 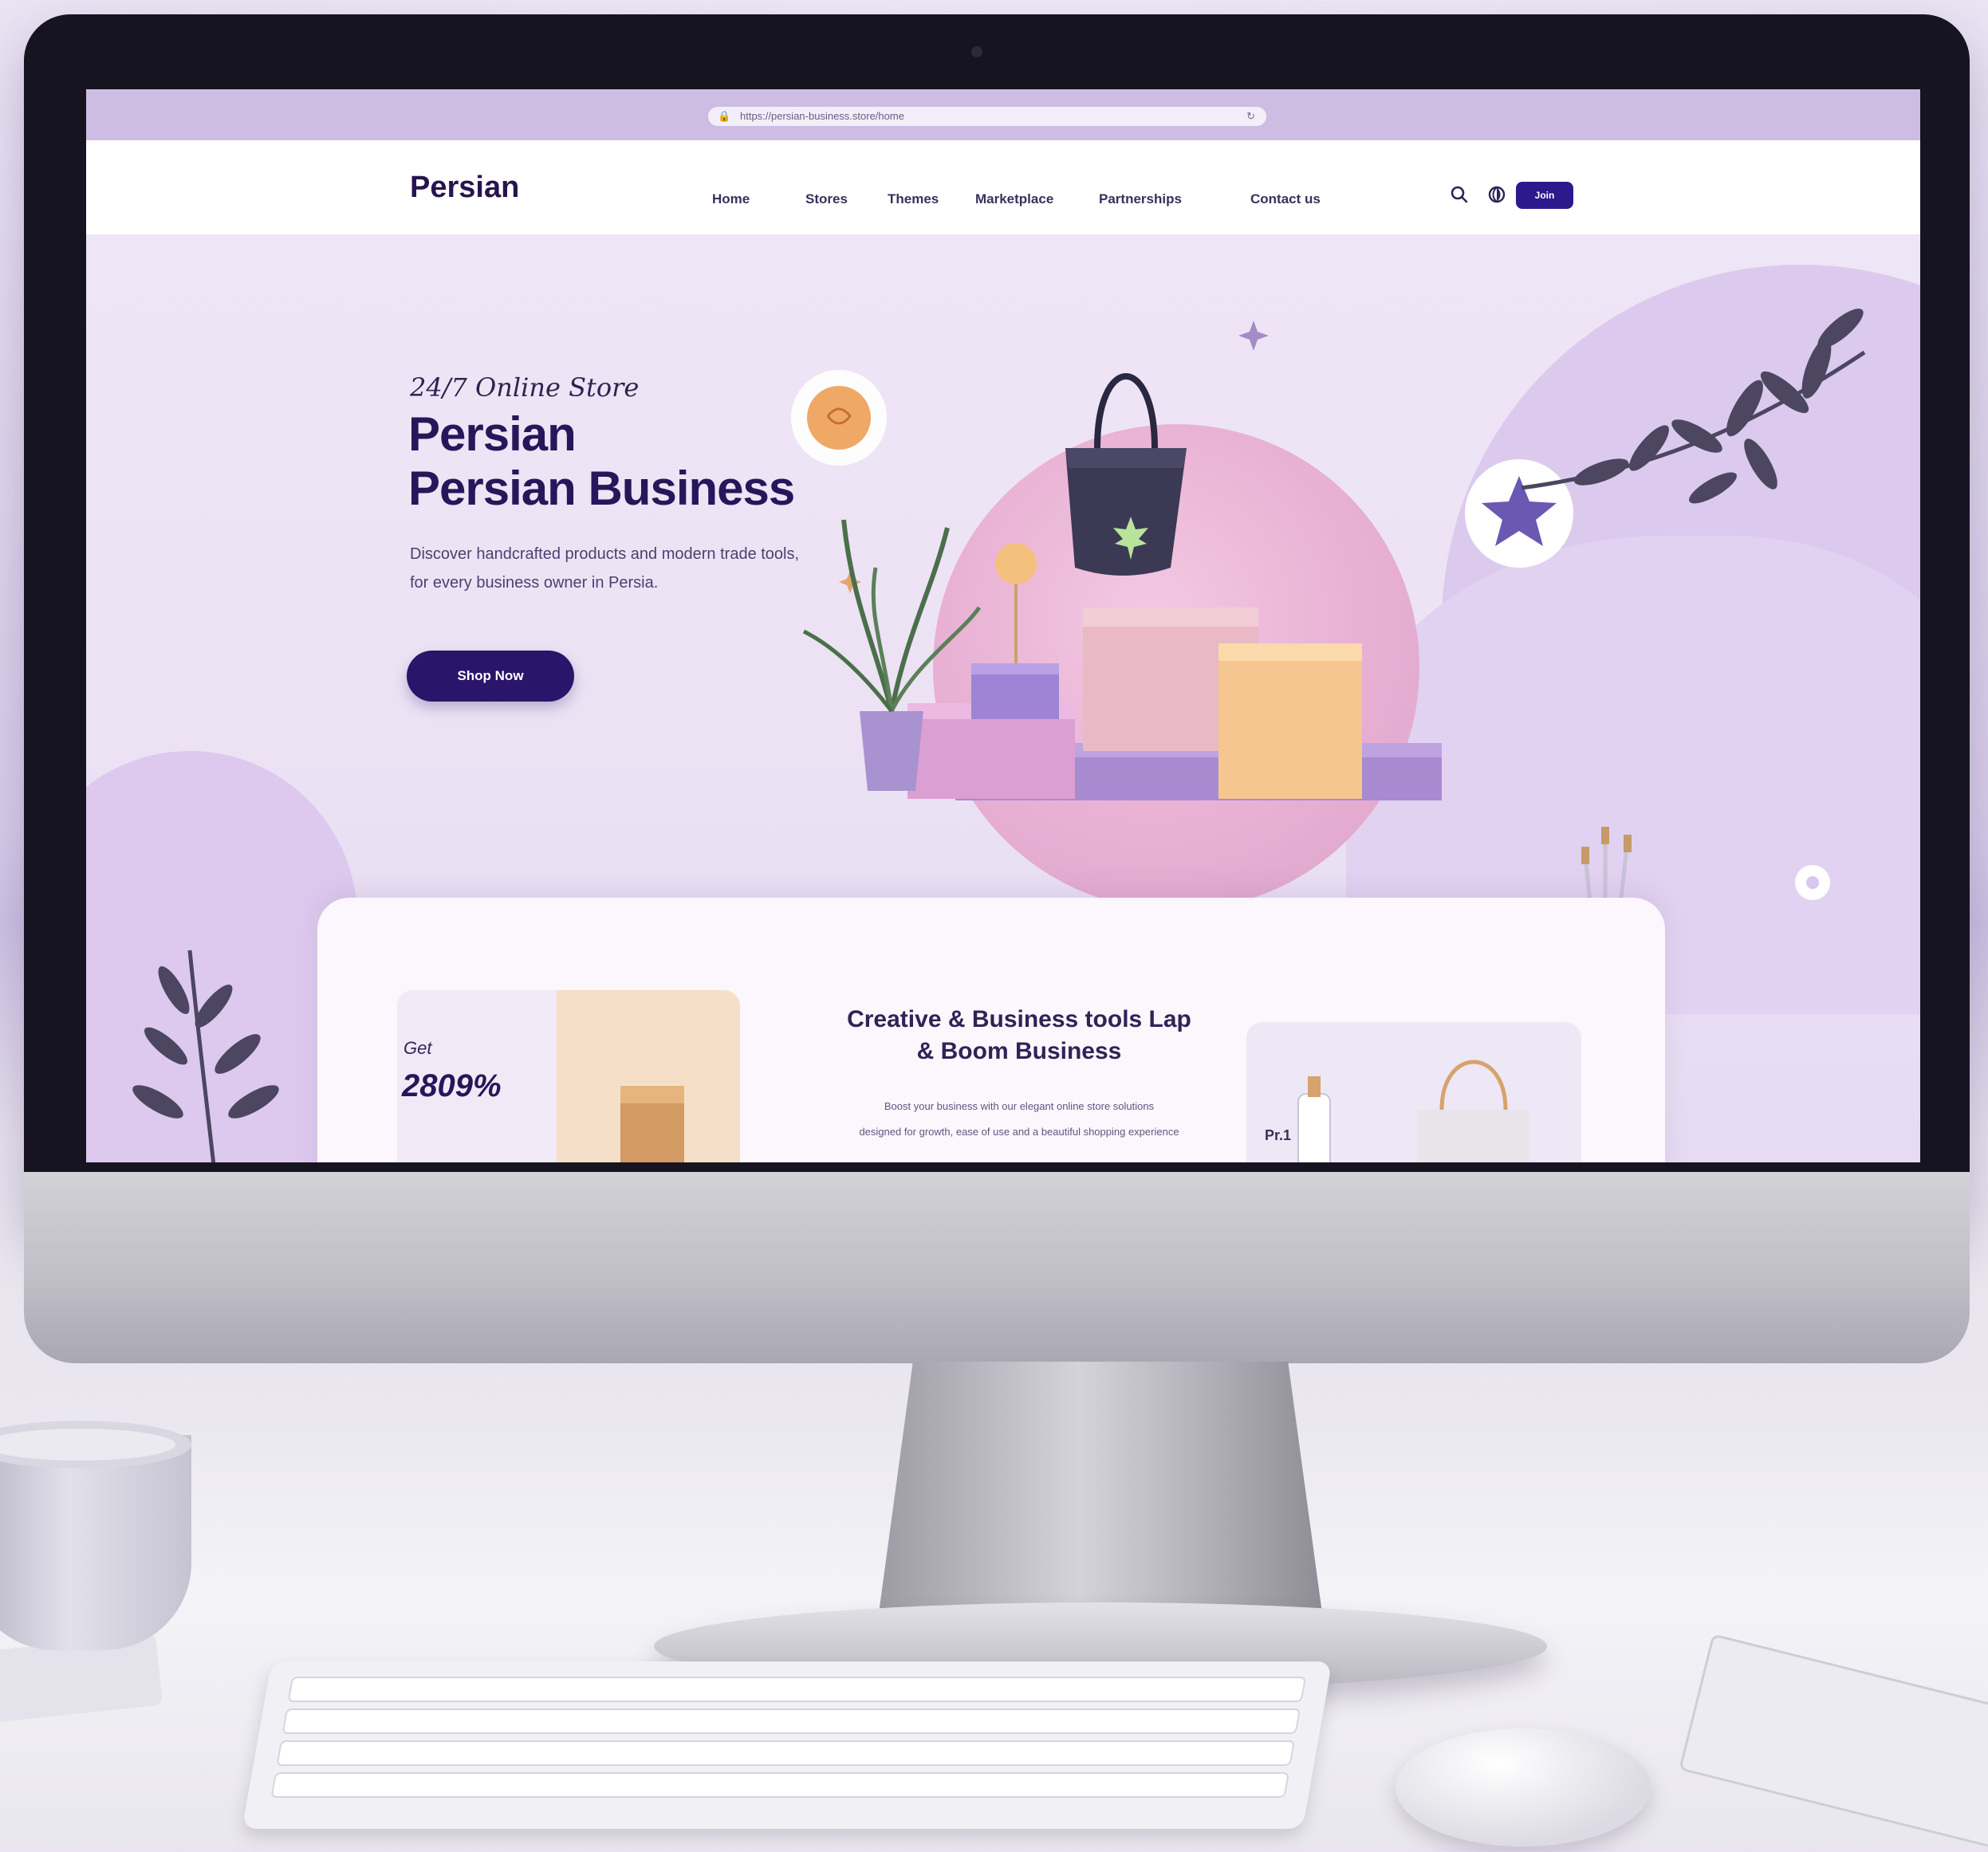 I want to click on stat-card-value: 2809%, so click(x=452, y=1085).